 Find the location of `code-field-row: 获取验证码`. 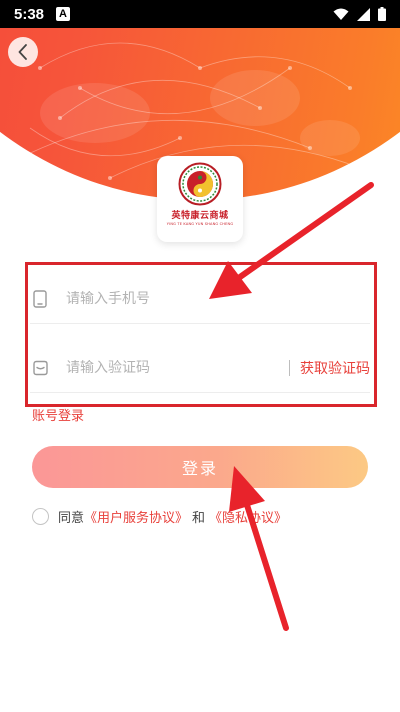

code-field-row: 获取验证码 is located at coordinates (200, 368).